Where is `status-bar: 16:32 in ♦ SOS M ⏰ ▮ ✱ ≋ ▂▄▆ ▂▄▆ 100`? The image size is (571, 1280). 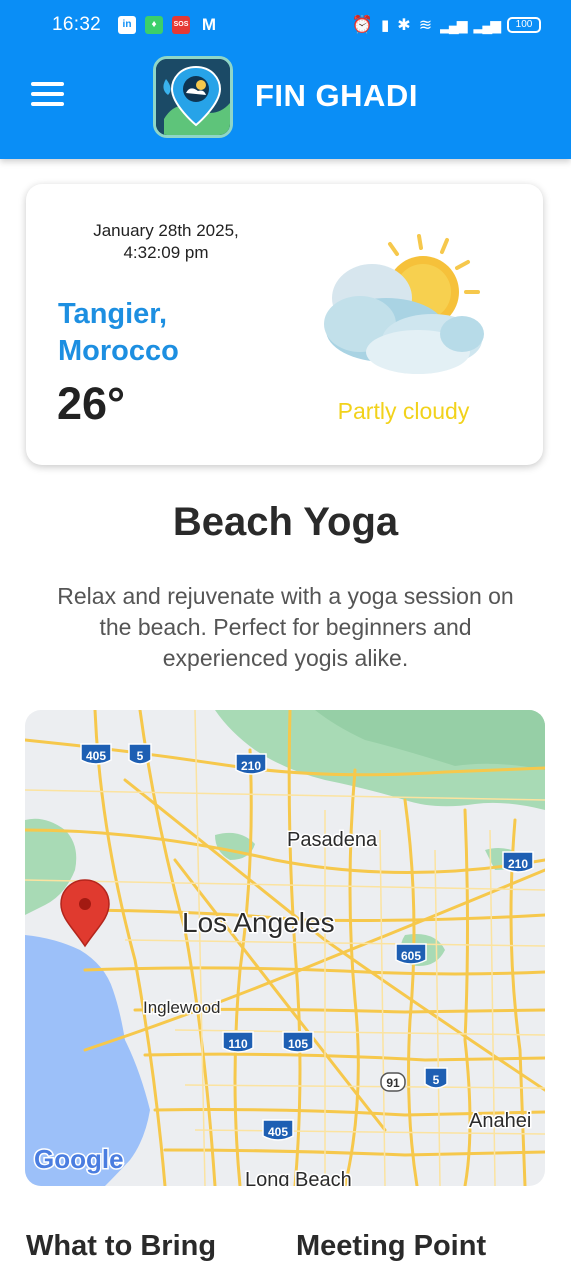 status-bar: 16:32 in ♦ SOS M ⏰ ▮ ✱ ≋ ▂▄▆ ▂▄▆ 100 is located at coordinates (285, 26).